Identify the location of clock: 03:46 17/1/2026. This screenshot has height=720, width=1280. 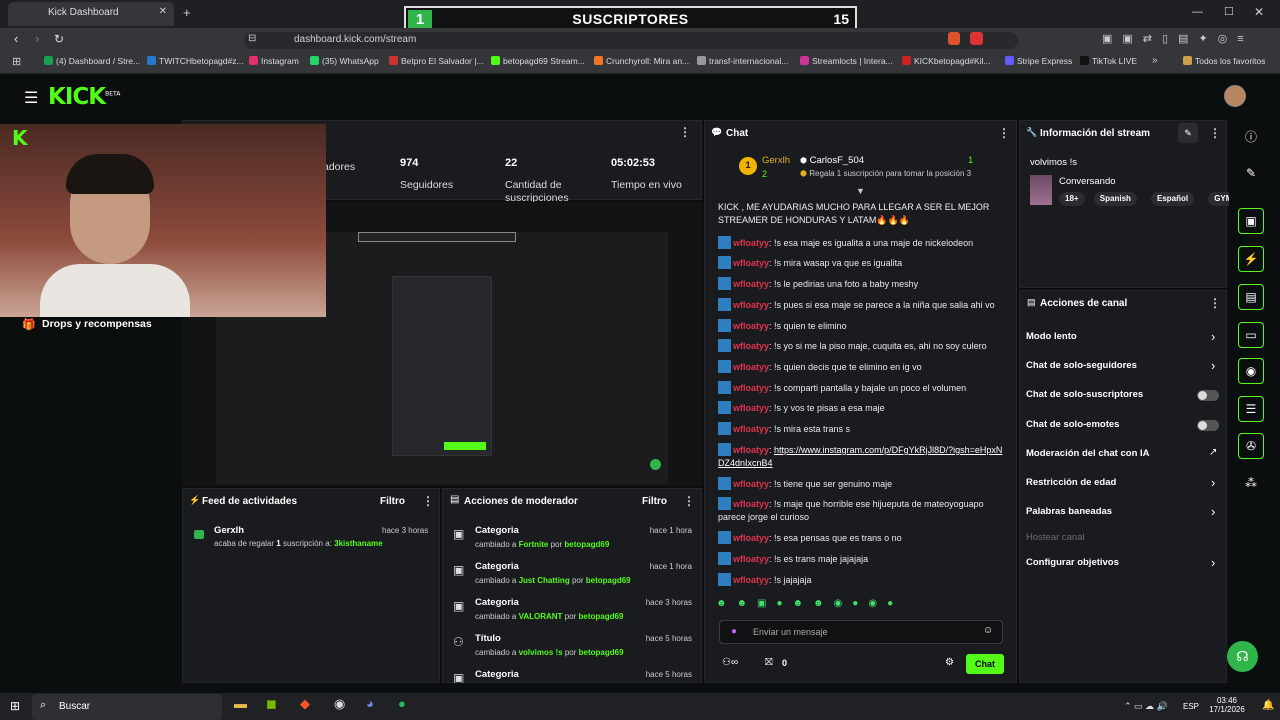
(1227, 705).